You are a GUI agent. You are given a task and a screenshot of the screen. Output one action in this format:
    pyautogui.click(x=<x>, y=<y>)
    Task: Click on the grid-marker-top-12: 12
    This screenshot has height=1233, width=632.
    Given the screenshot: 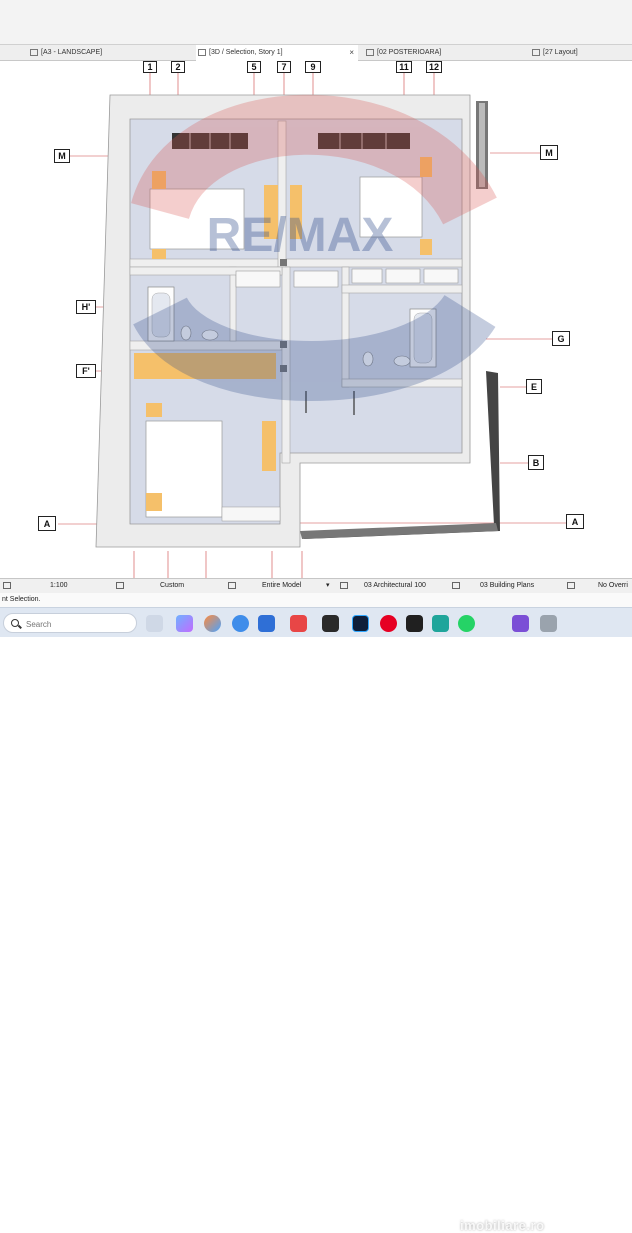 What is the action you would take?
    pyautogui.click(x=434, y=67)
    